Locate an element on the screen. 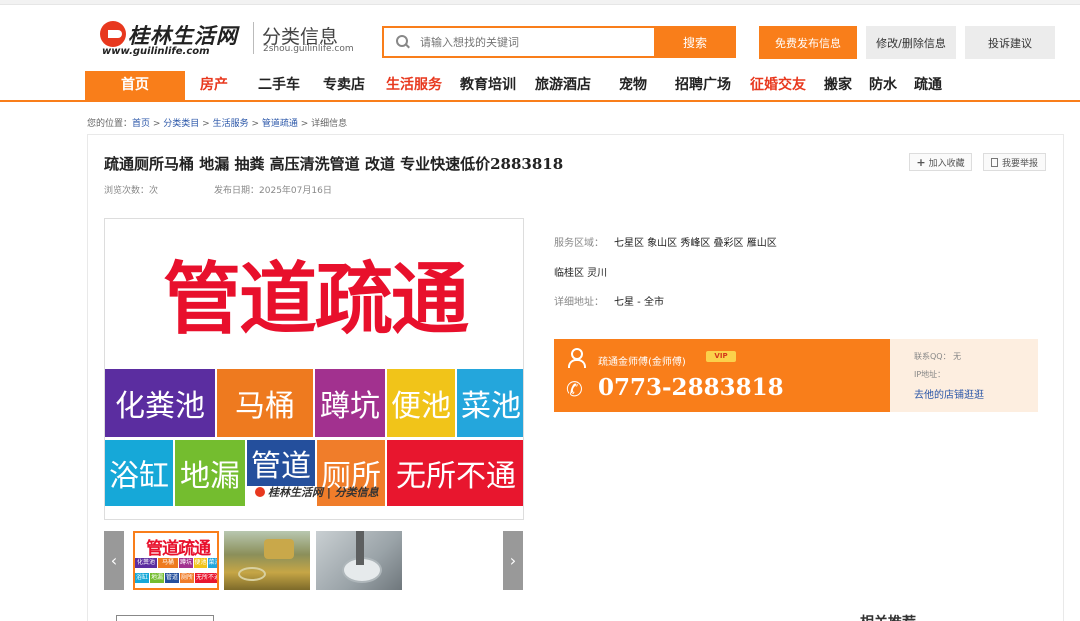 Image resolution: width=1080 pixels, height=621 pixels. vip-badge: VIP is located at coordinates (721, 356).